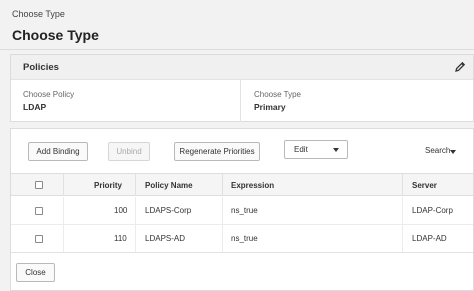  Describe the element at coordinates (169, 185) in the screenshot. I see `column-header-policy-name: Policy Name` at that location.